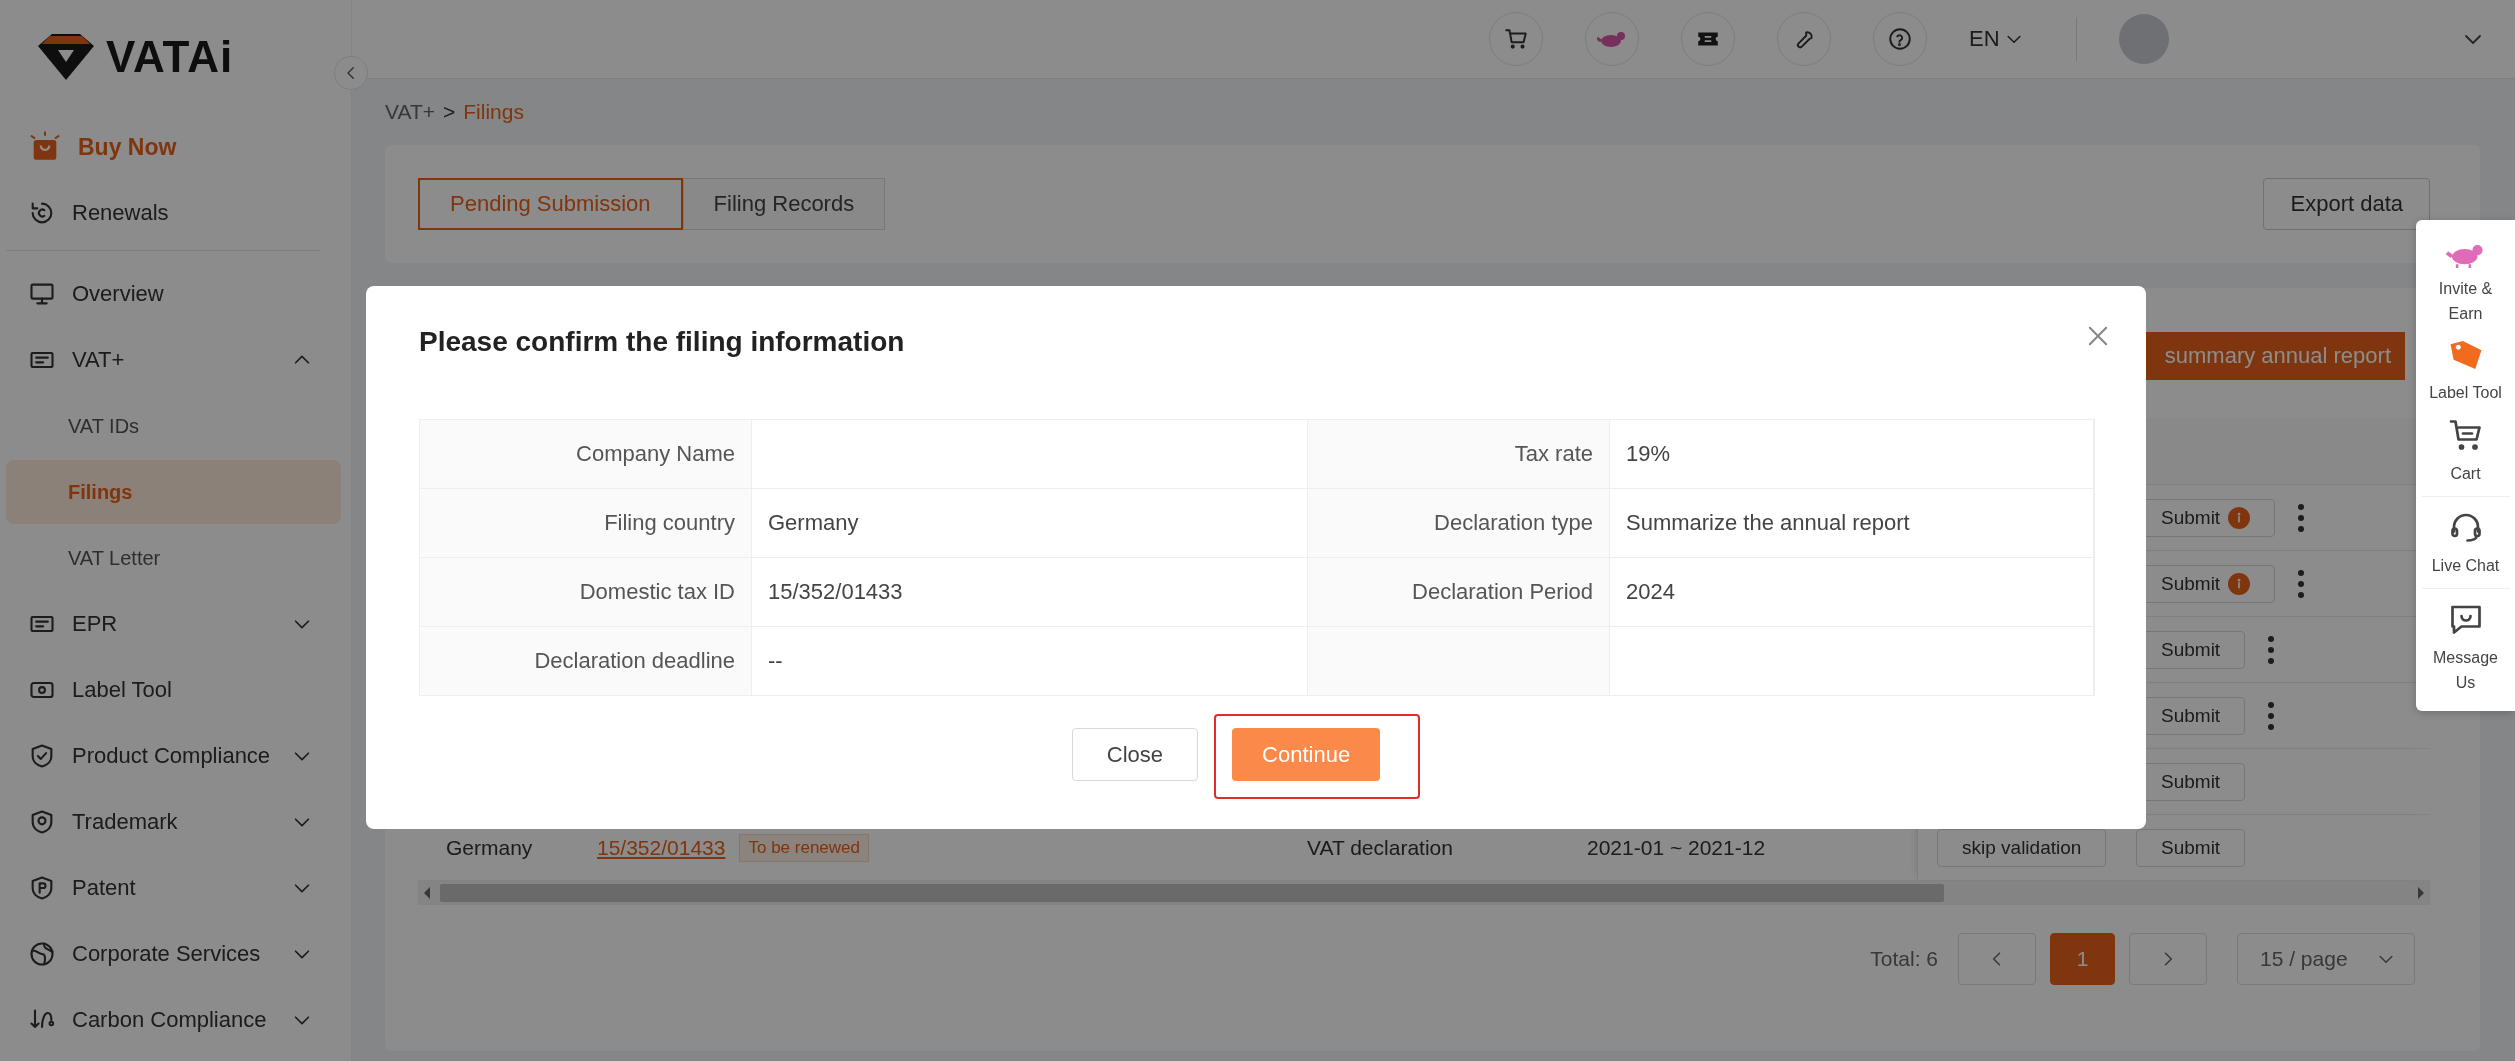 This screenshot has height=1061, width=2515. I want to click on floating-panel-item: Cart, so click(2465, 455).